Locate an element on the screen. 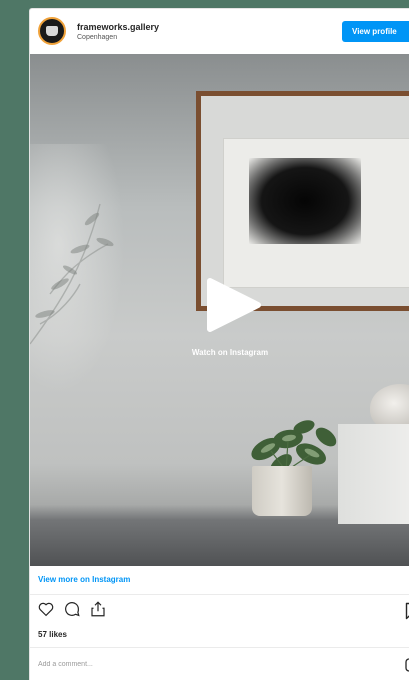  picture-mat is located at coordinates (316, 213).